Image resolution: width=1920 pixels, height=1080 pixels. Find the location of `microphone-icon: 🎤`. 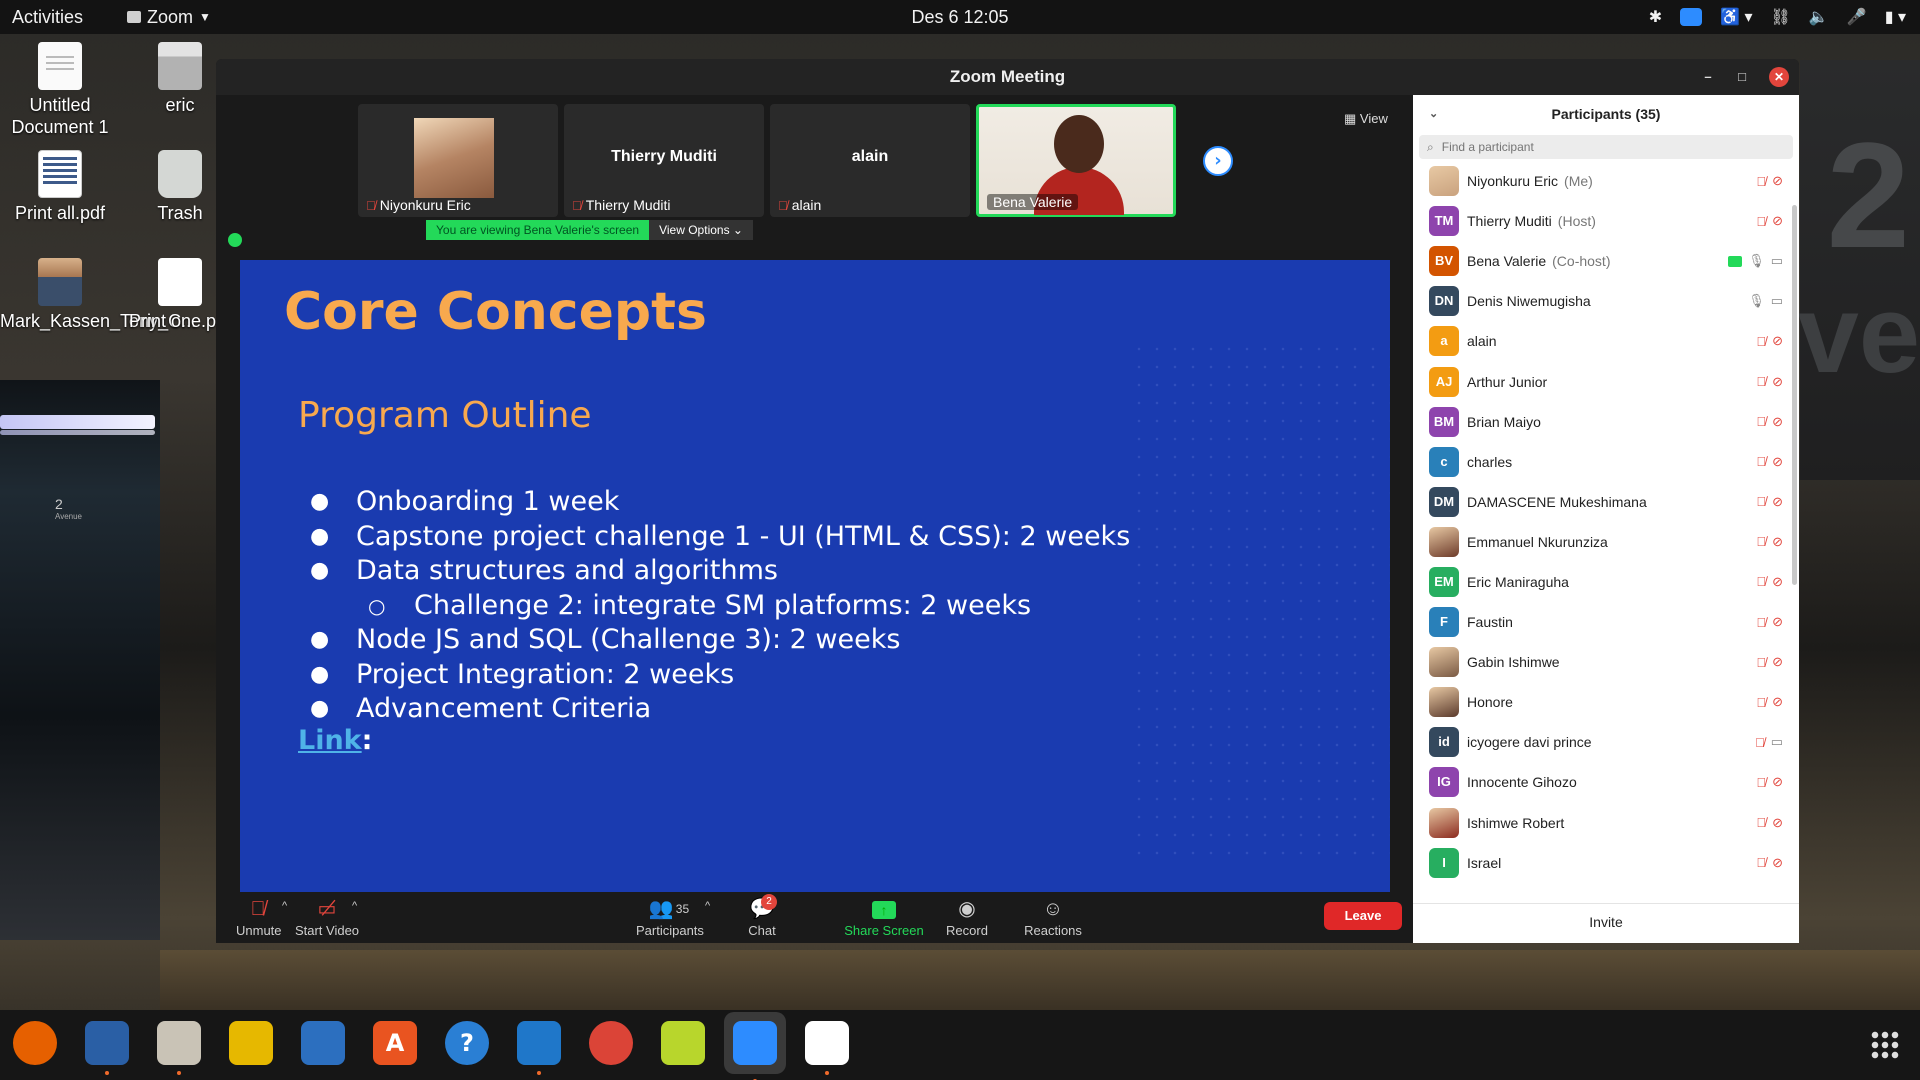

microphone-icon: 🎤 is located at coordinates (1857, 17).